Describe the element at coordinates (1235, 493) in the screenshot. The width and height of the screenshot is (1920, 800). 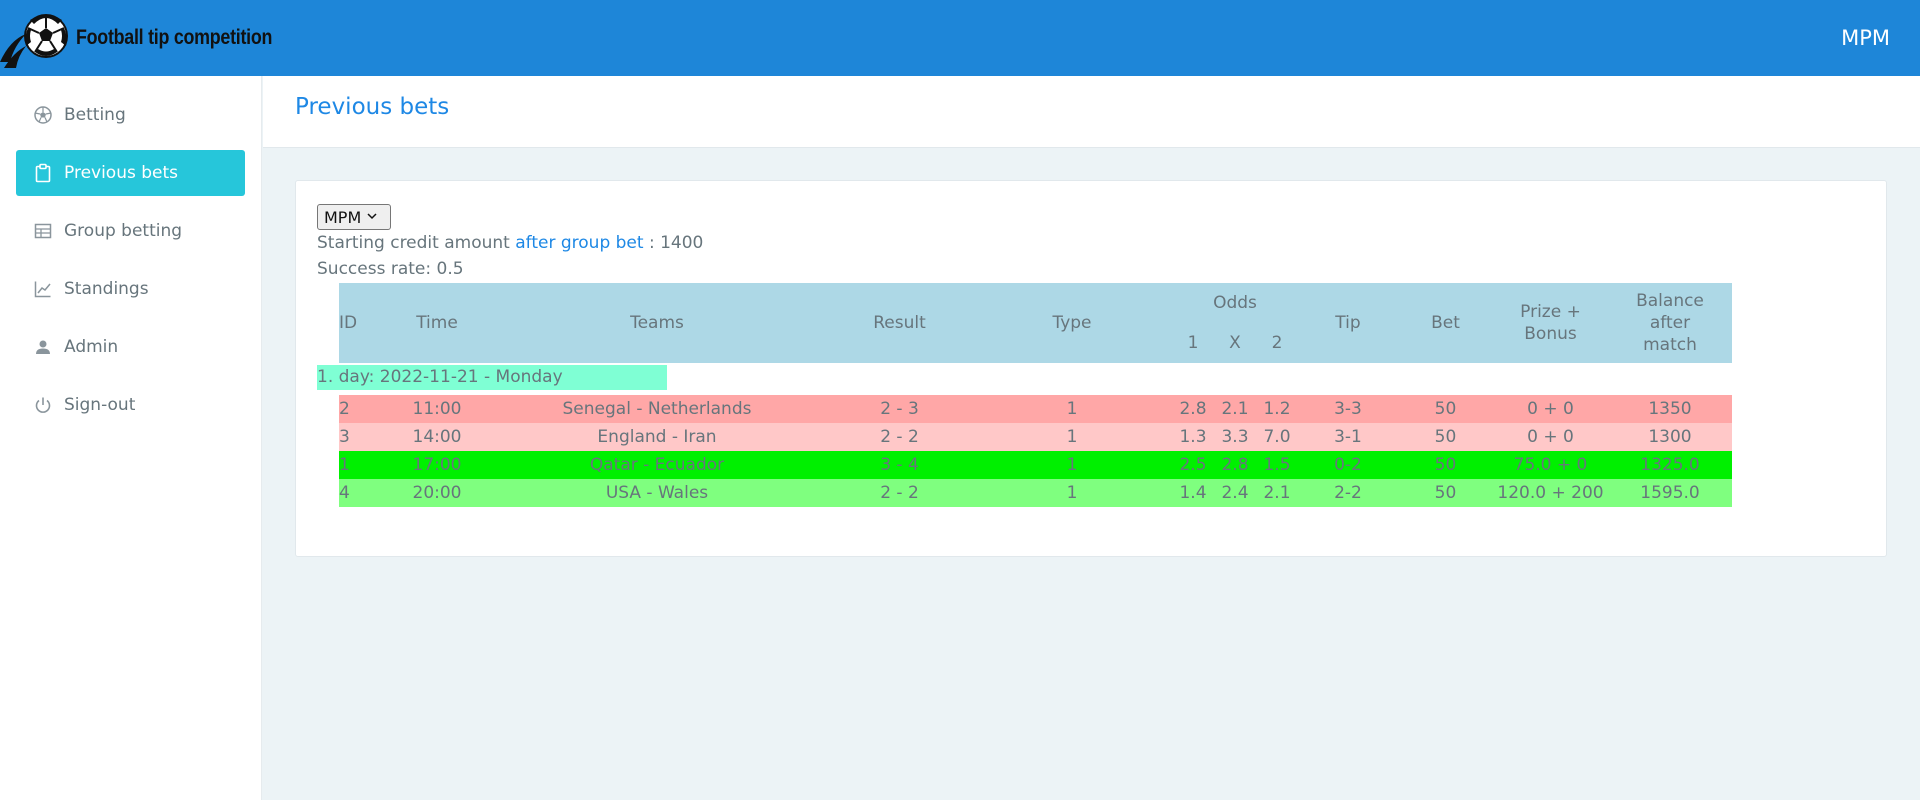
I see `cell-odds-x: 2.4` at that location.